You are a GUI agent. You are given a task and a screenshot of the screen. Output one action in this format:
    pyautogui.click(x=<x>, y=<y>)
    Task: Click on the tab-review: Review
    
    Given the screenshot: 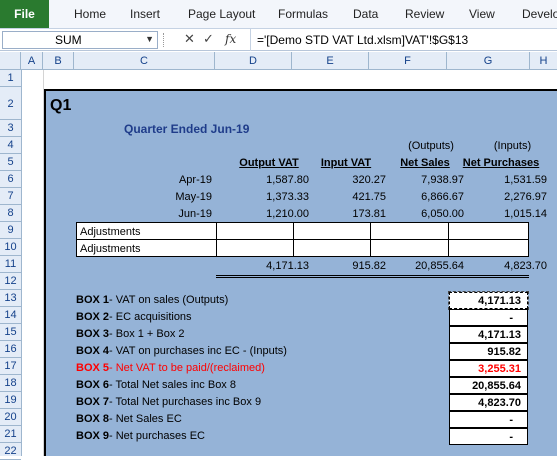 What is the action you would take?
    pyautogui.click(x=424, y=14)
    